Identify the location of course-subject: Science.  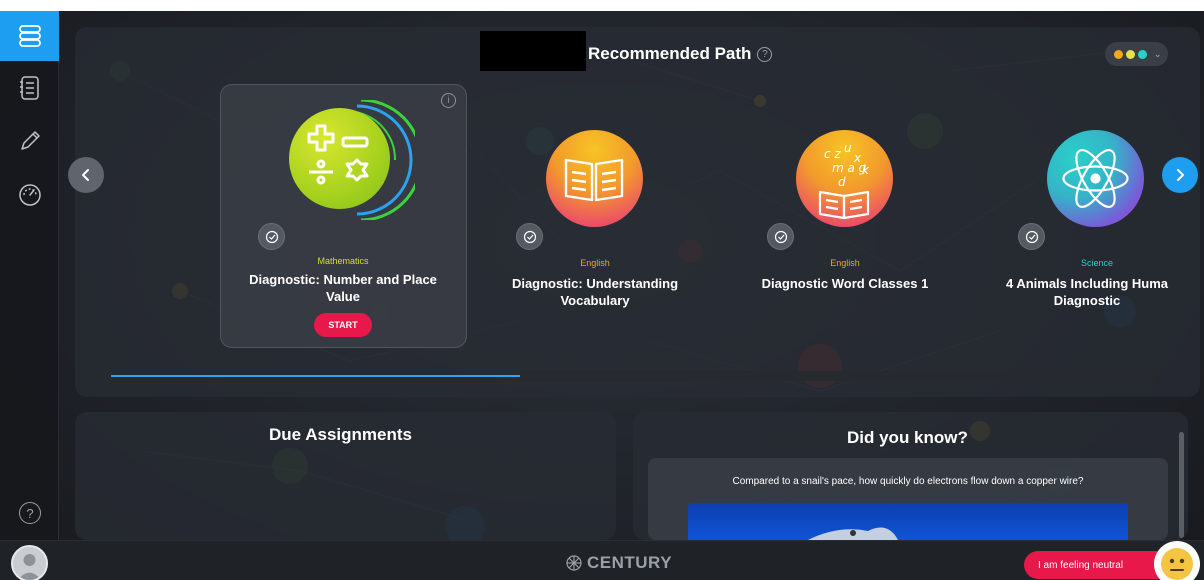
(1097, 263).